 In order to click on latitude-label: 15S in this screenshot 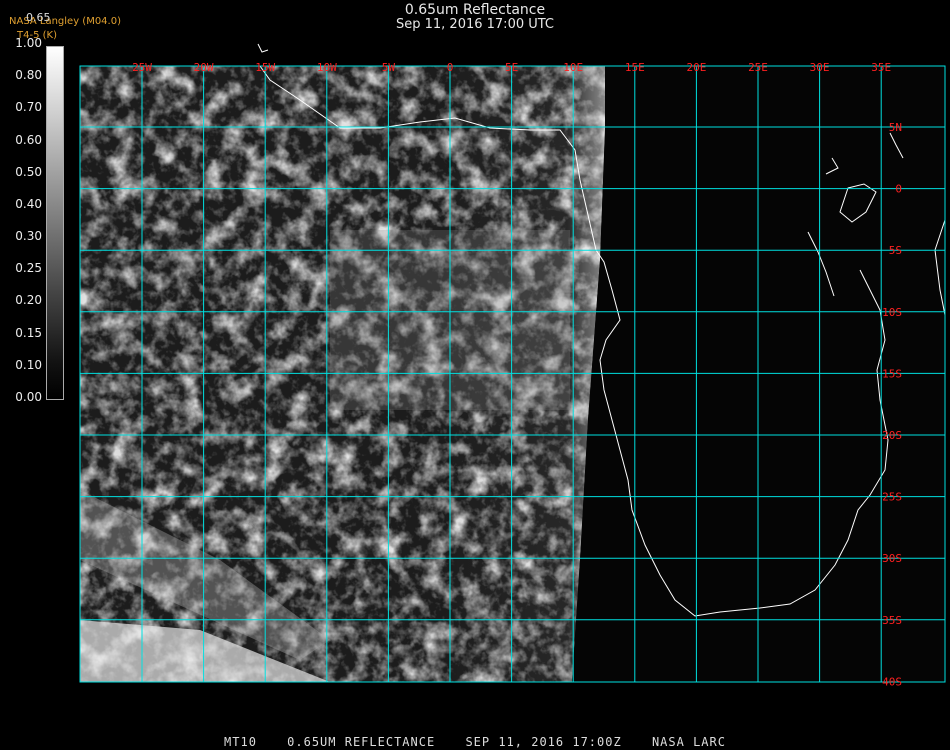, I will do `click(892, 373)`.